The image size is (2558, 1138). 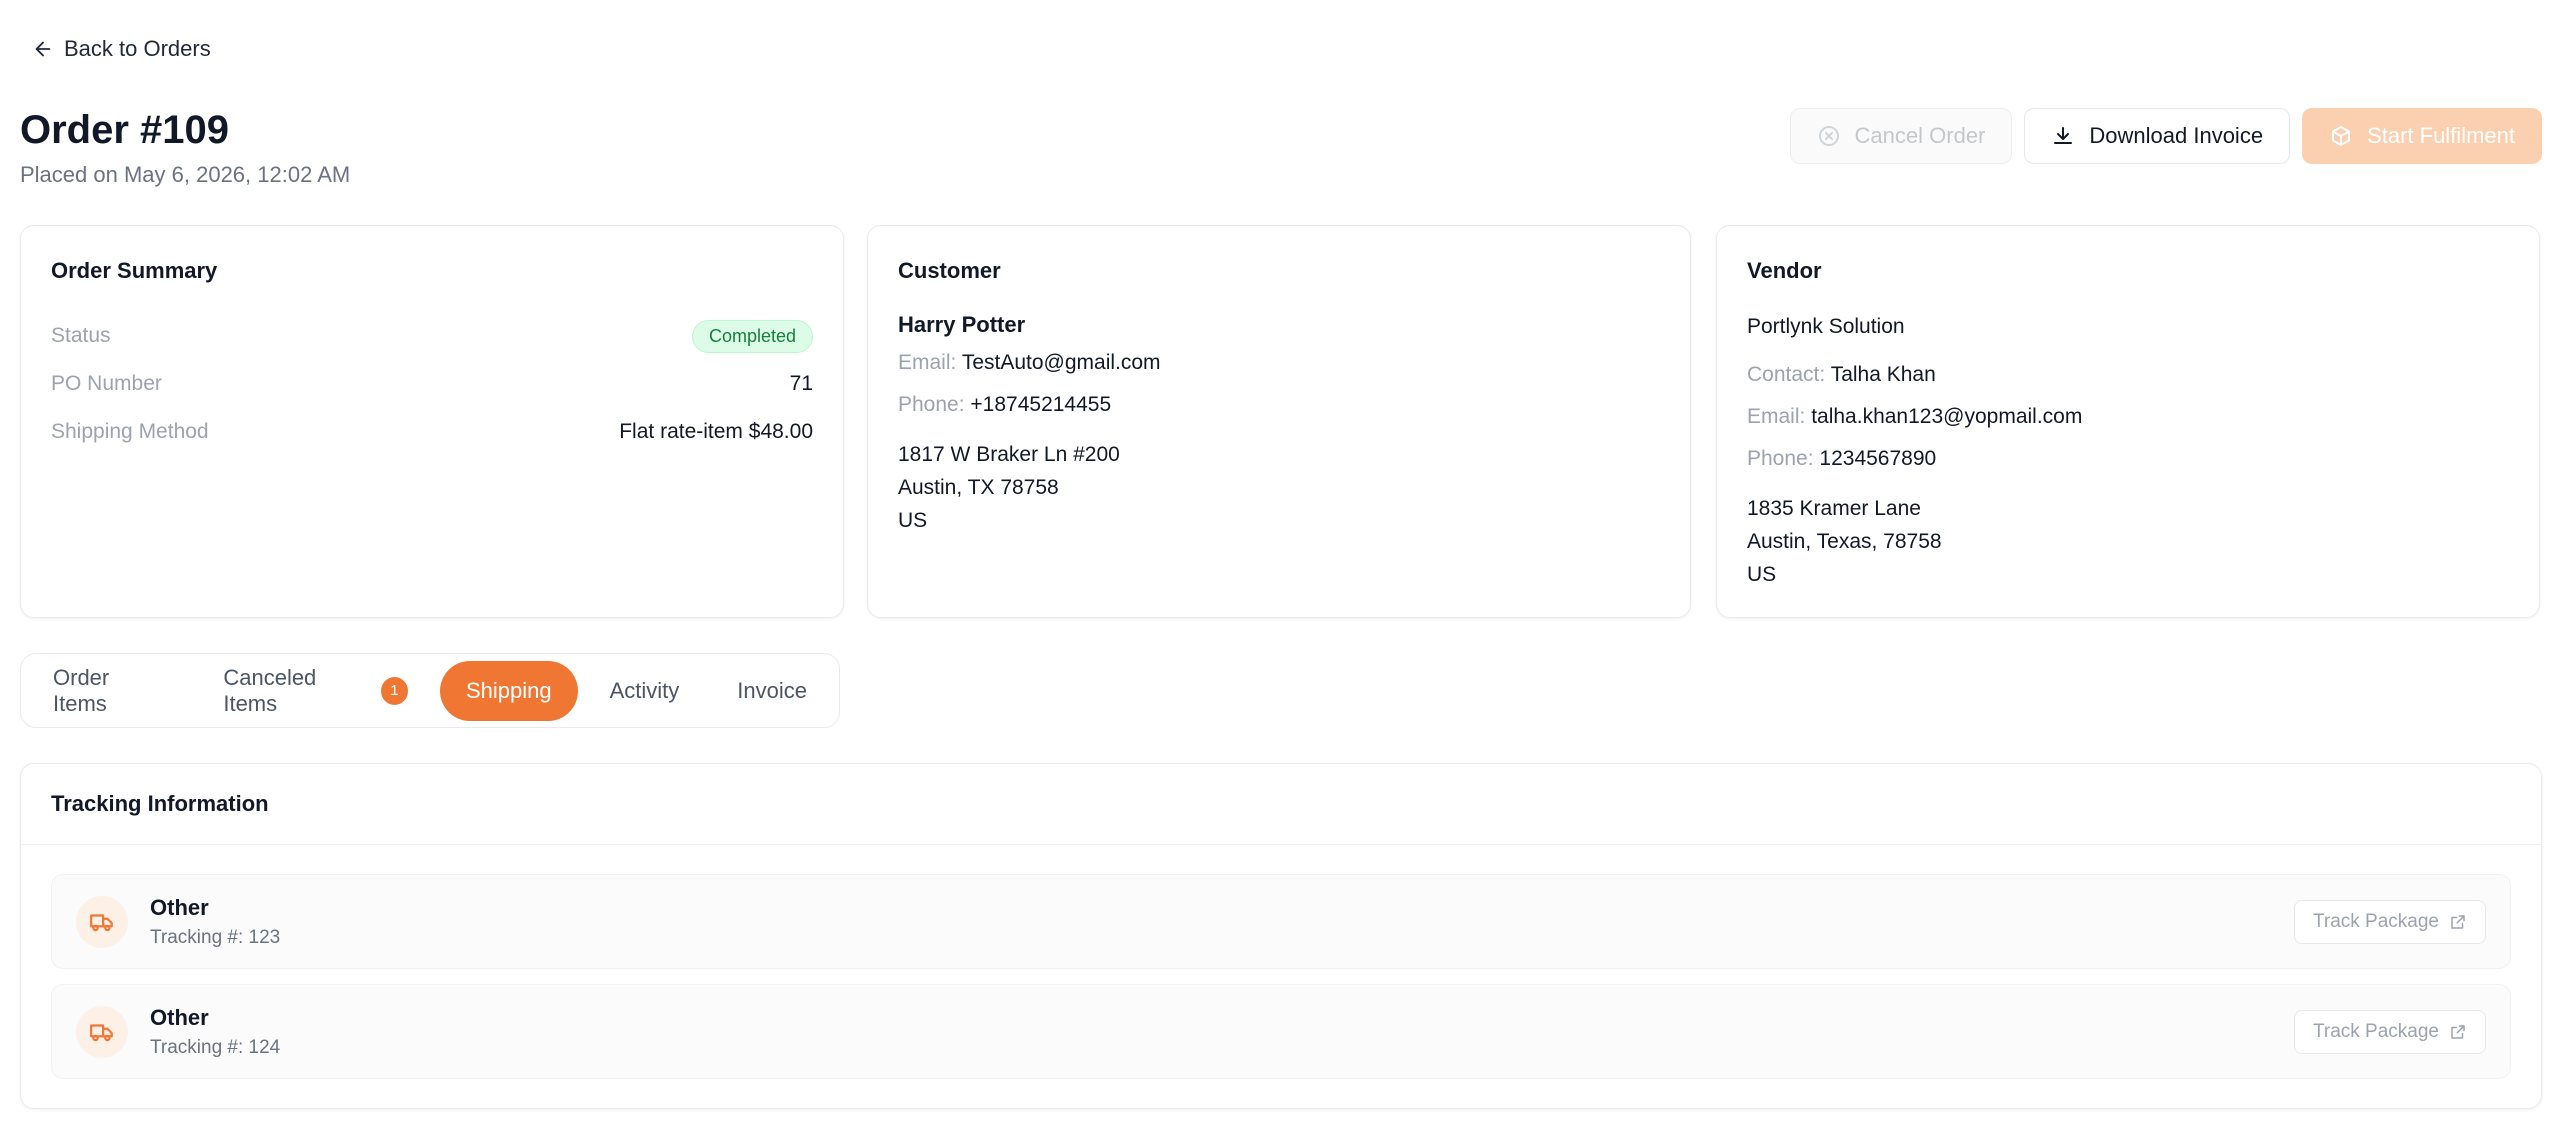 I want to click on download-icon, so click(x=2063, y=135).